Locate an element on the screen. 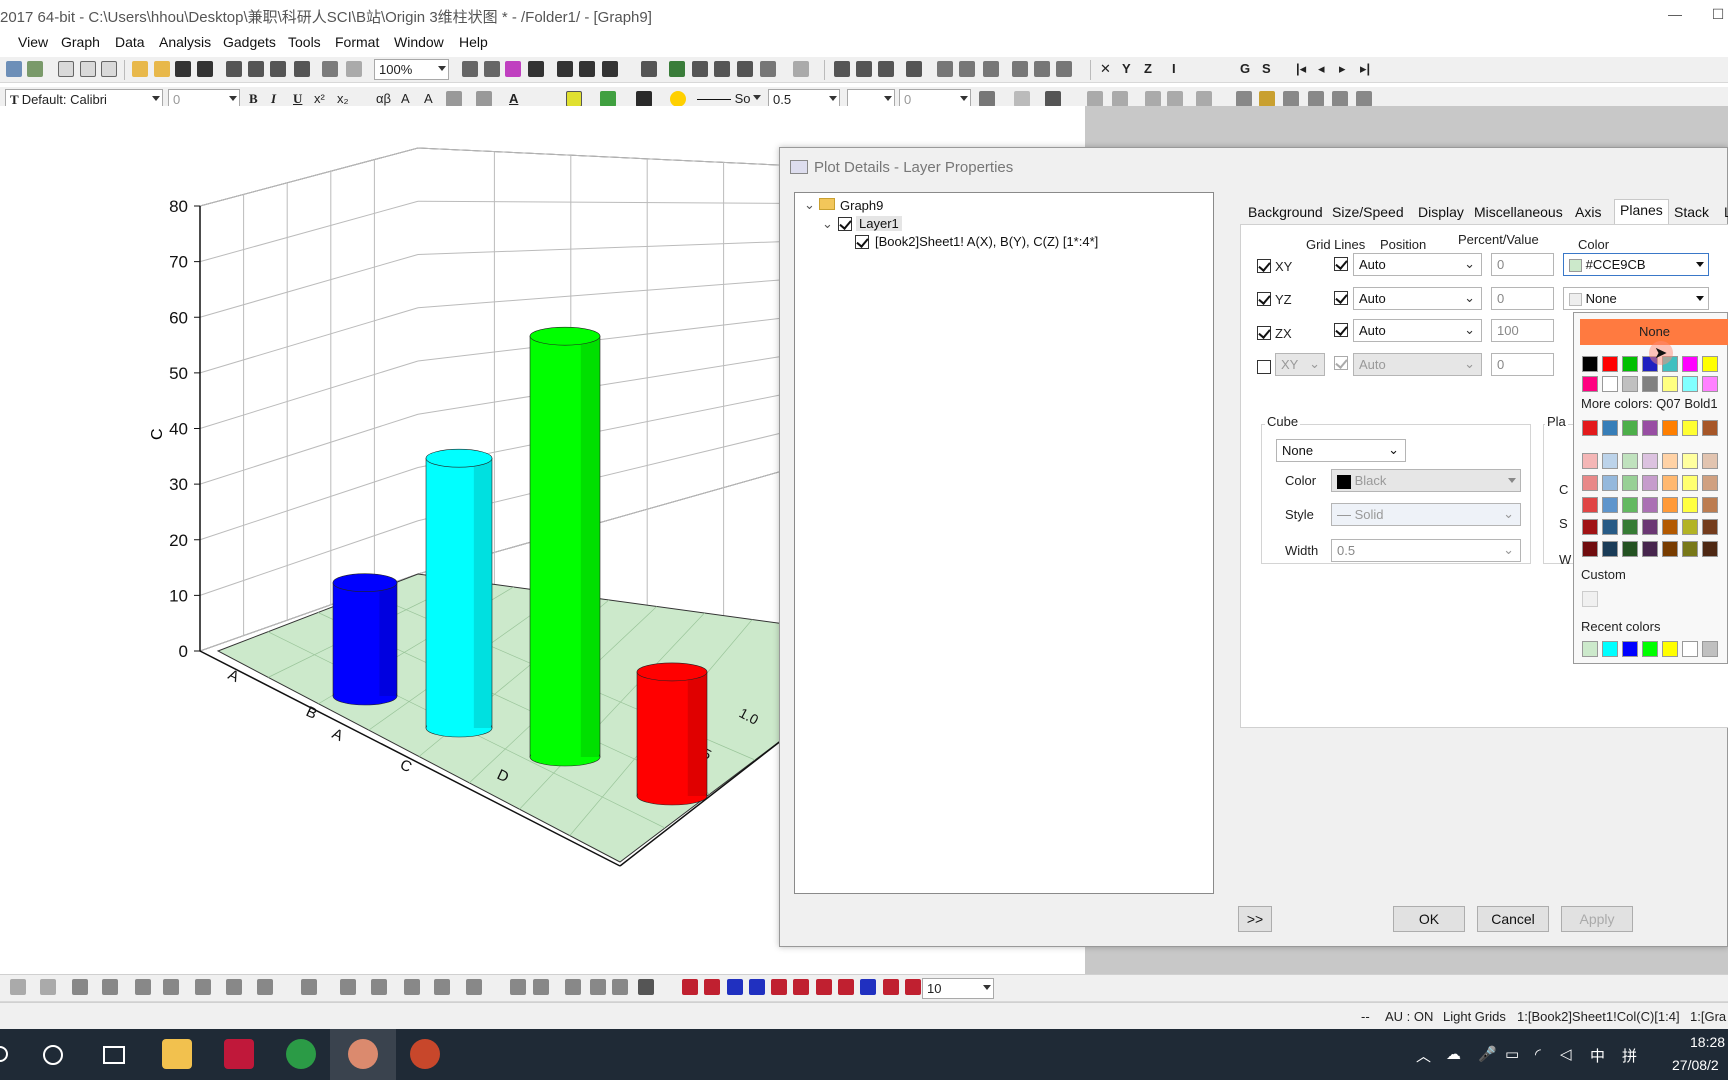  layer-arrange-icon is located at coordinates (1291, 99).